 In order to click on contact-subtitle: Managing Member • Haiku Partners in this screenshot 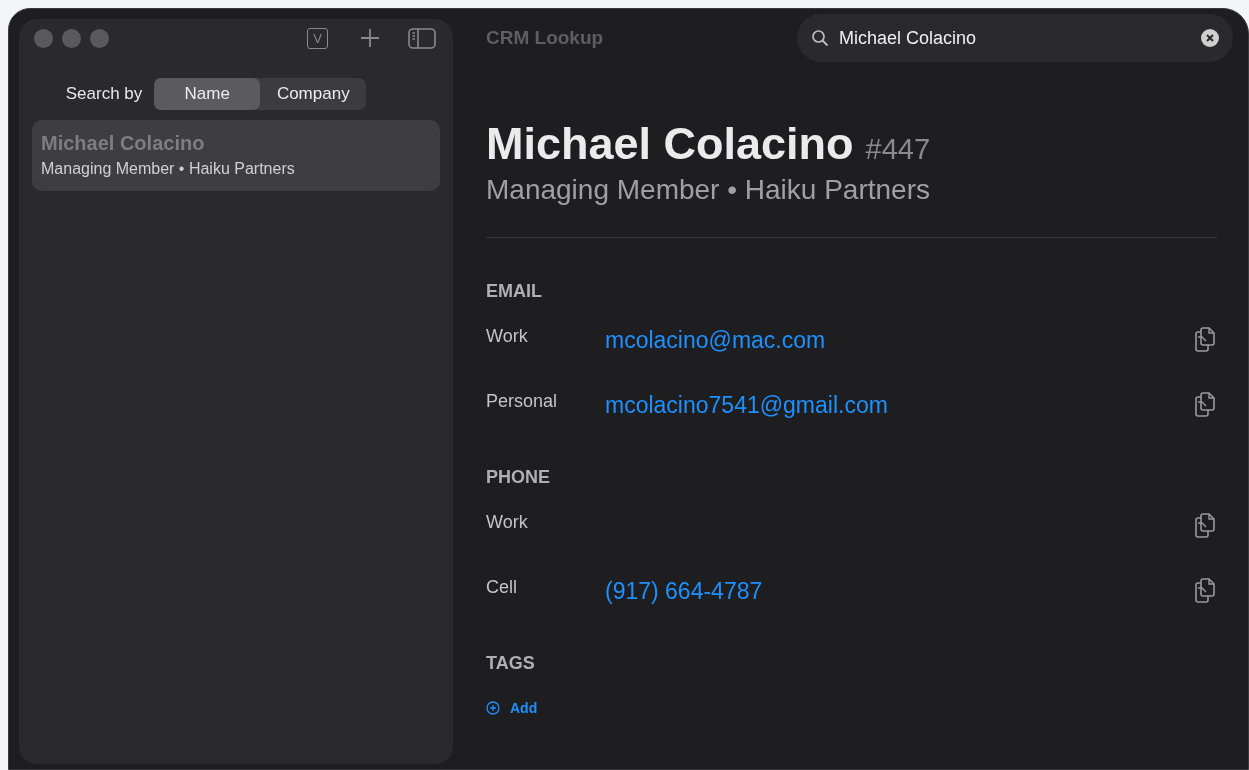, I will do `click(708, 189)`.